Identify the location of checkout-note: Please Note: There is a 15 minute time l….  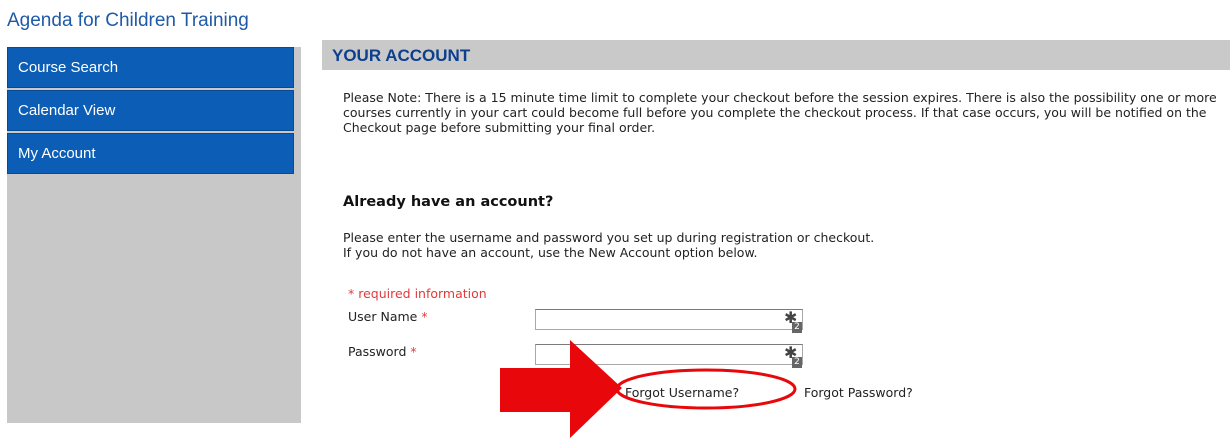
(780, 112).